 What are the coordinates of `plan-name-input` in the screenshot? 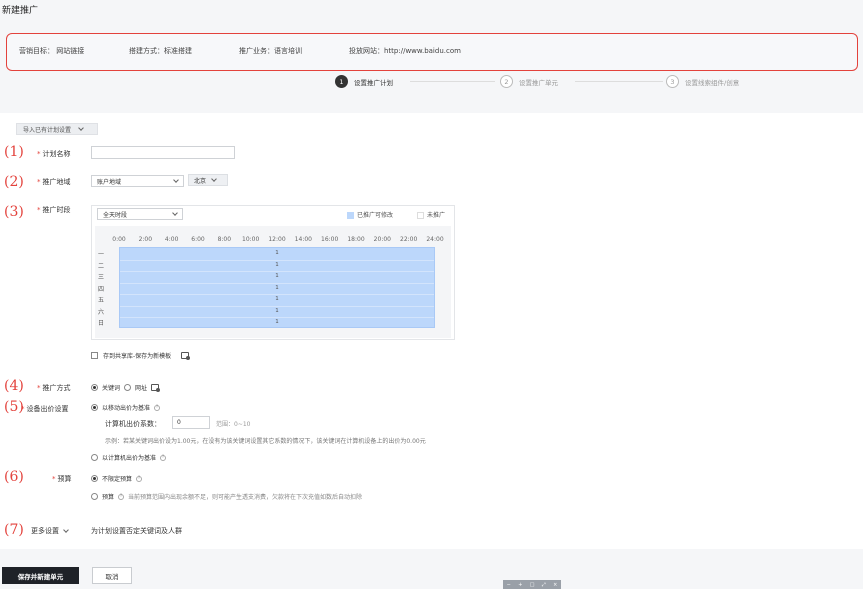 It's located at (163, 152).